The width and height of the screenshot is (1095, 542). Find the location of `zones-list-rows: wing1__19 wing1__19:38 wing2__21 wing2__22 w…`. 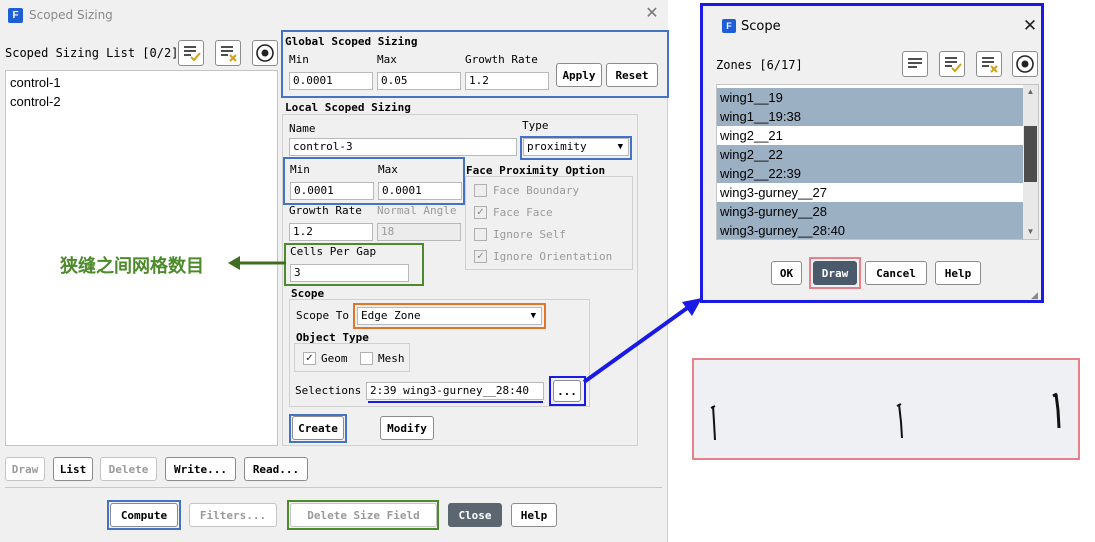

zones-list-rows: wing1__19 wing1__19:38 wing2__21 wing2__22 w… is located at coordinates (870, 162).